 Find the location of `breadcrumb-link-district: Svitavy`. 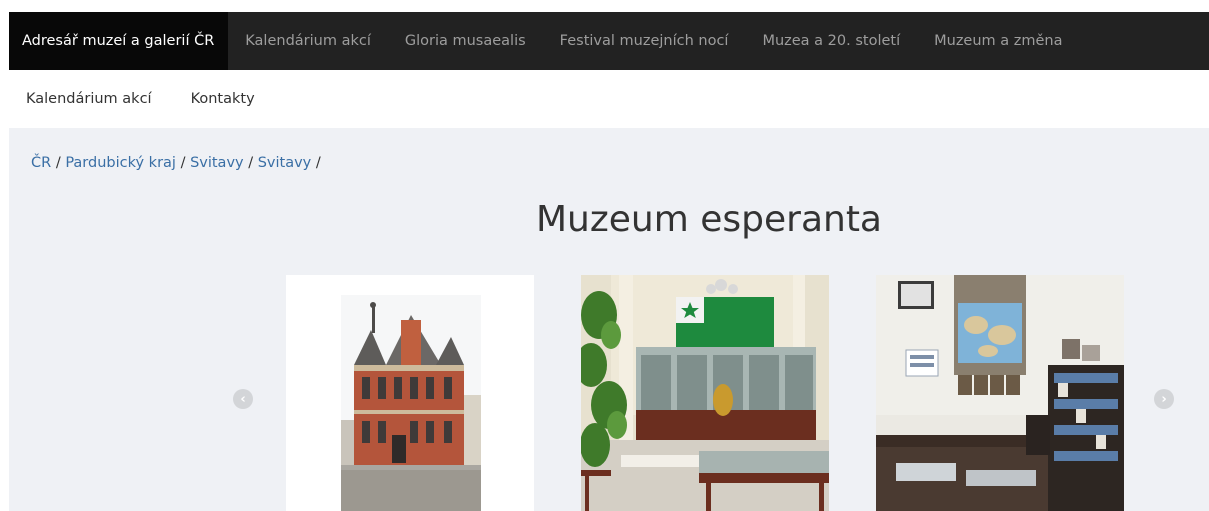

breadcrumb-link-district: Svitavy is located at coordinates (217, 163).